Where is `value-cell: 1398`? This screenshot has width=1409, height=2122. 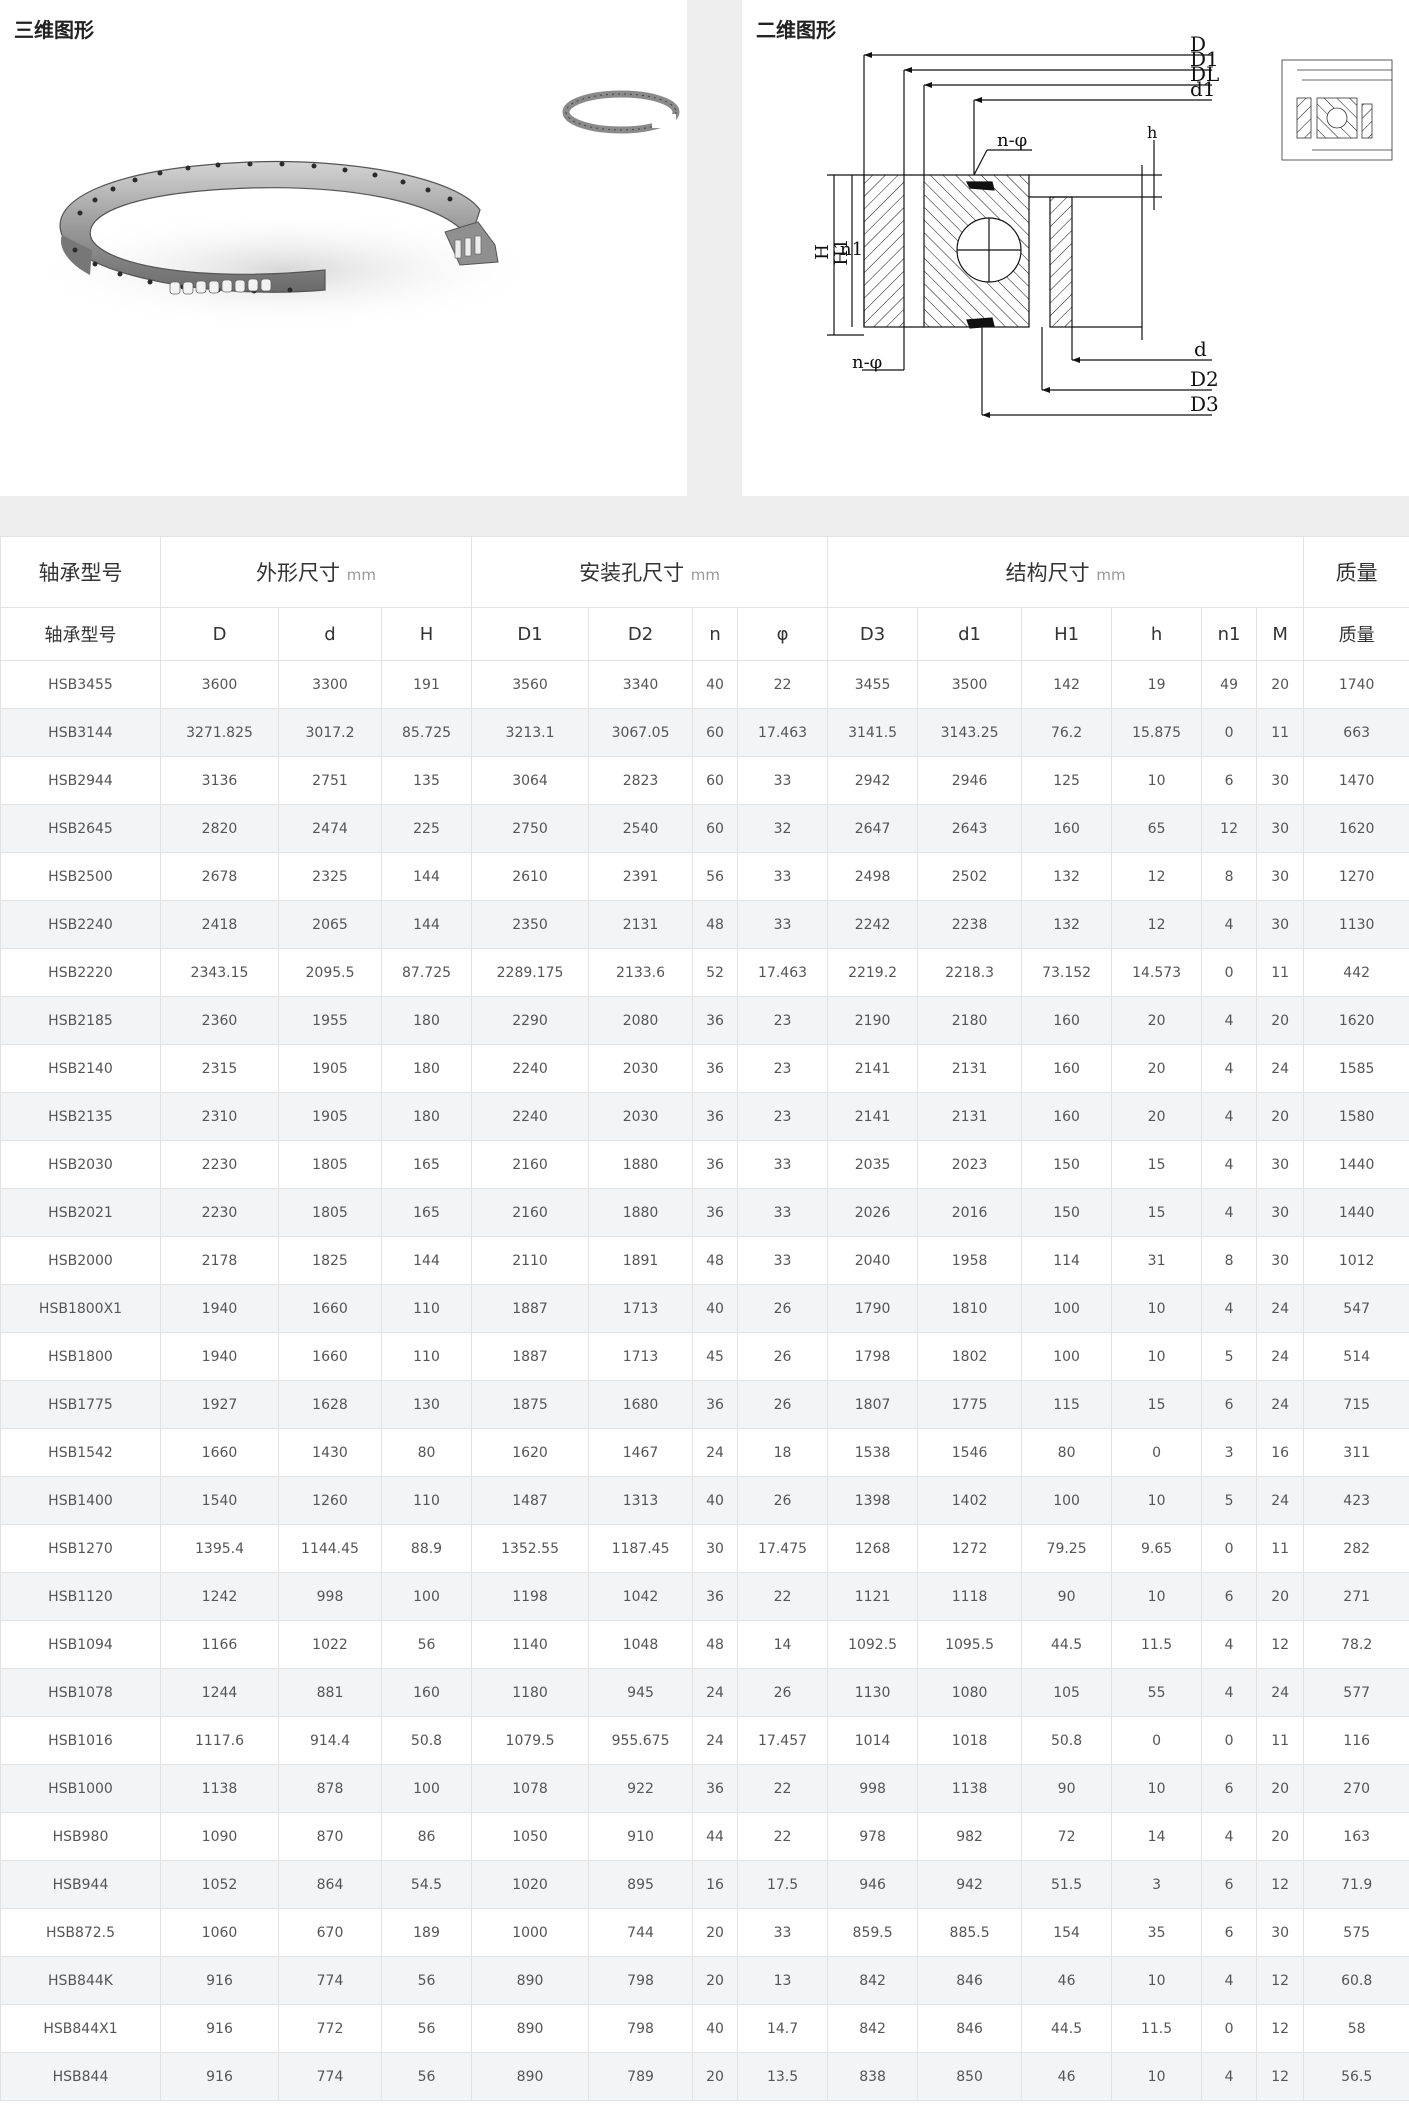 value-cell: 1398 is located at coordinates (873, 1500).